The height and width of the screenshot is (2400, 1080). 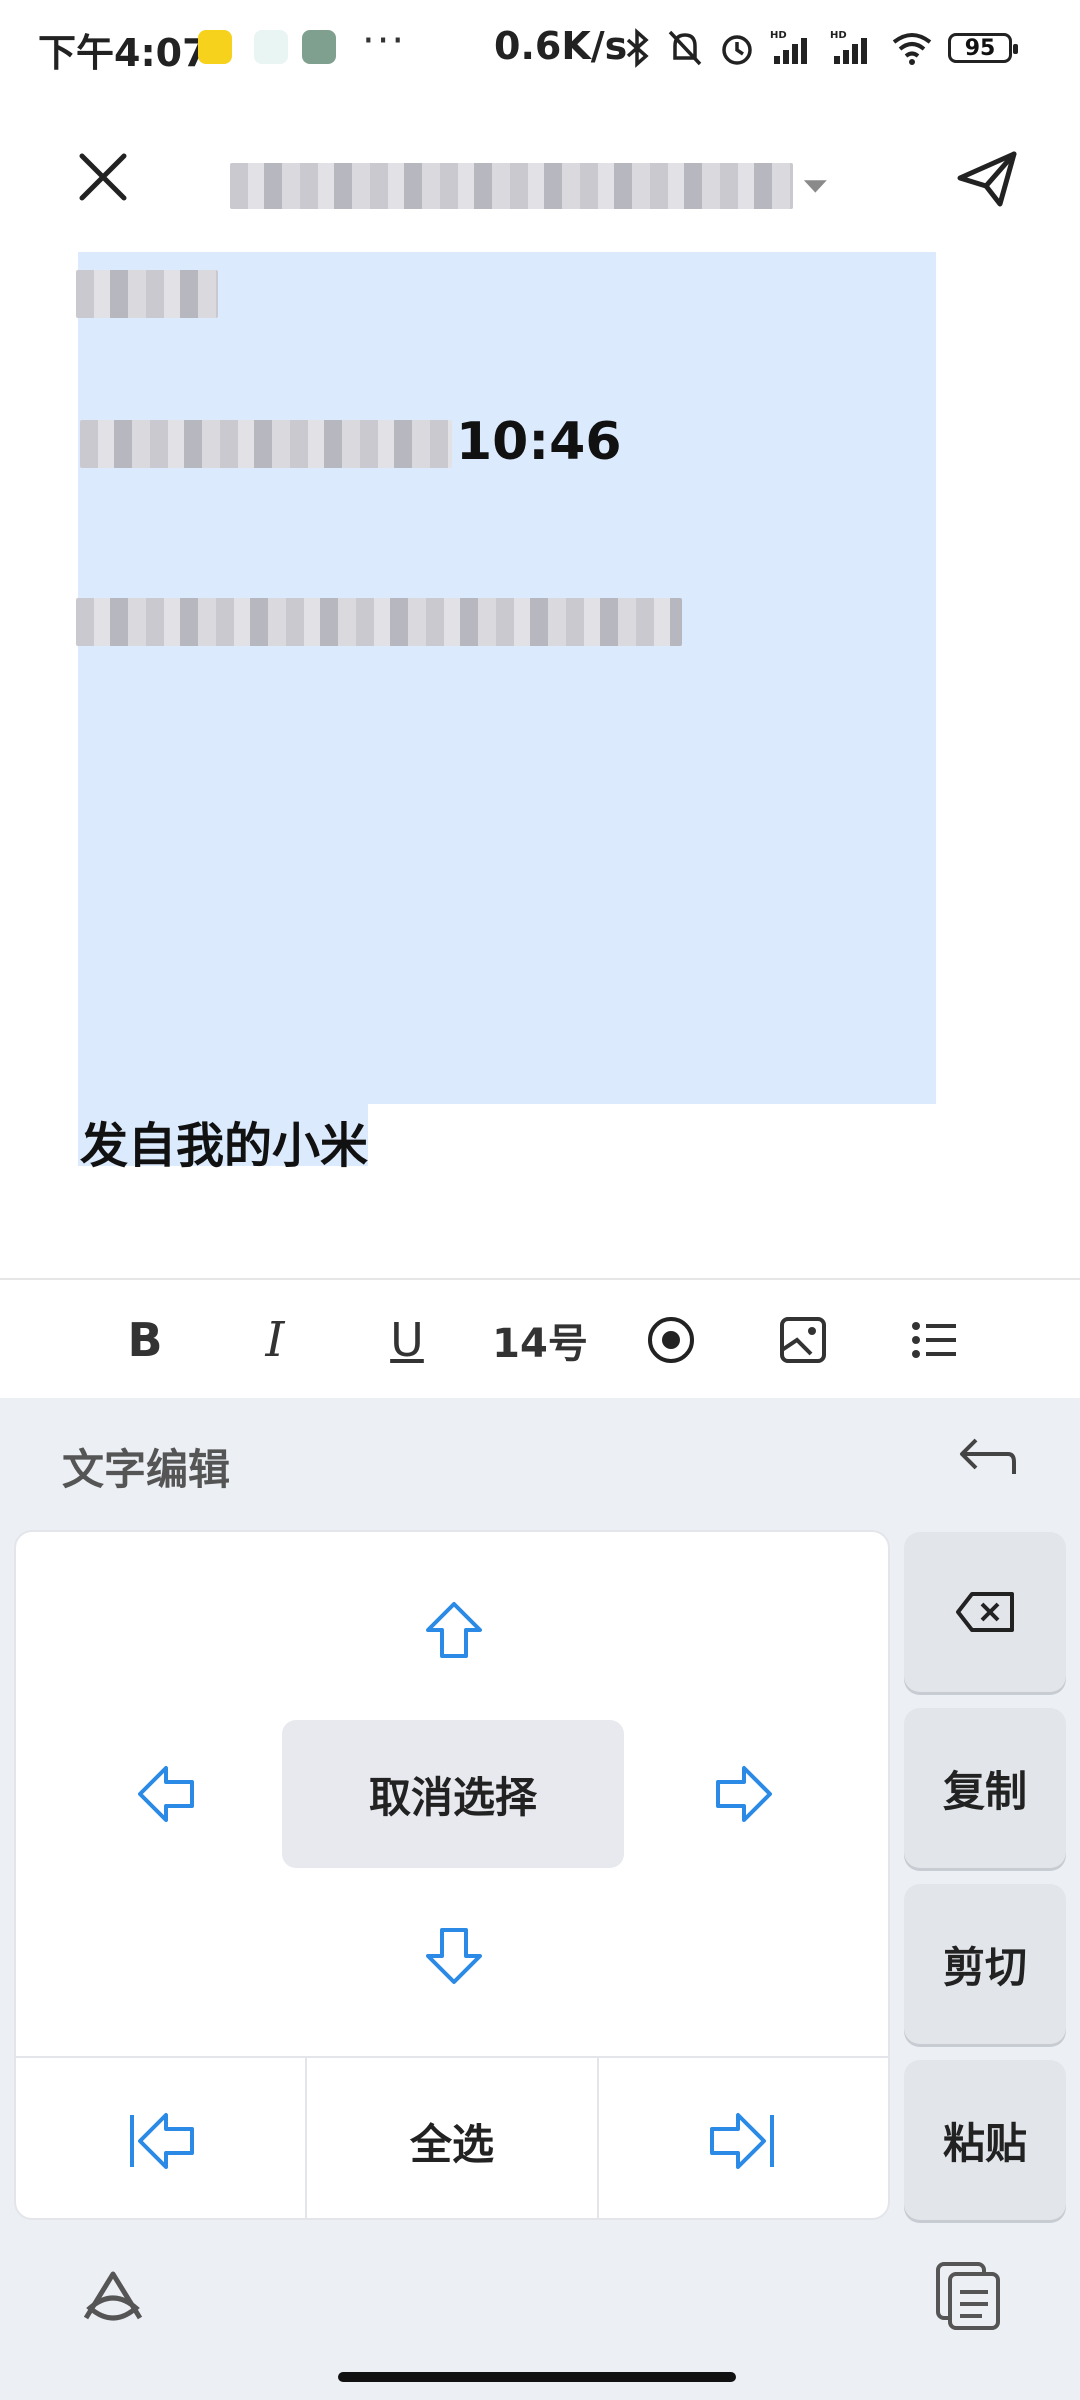 I want to click on pad-bottom-row: 全选, so click(x=452, y=2137).